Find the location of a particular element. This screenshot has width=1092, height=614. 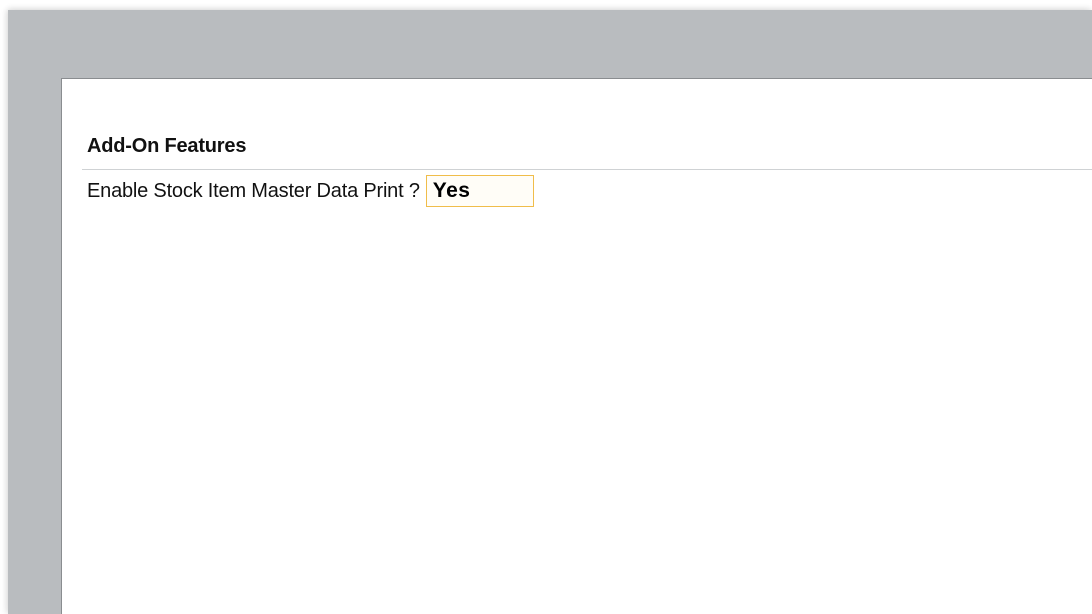

section-divider is located at coordinates (587, 169).